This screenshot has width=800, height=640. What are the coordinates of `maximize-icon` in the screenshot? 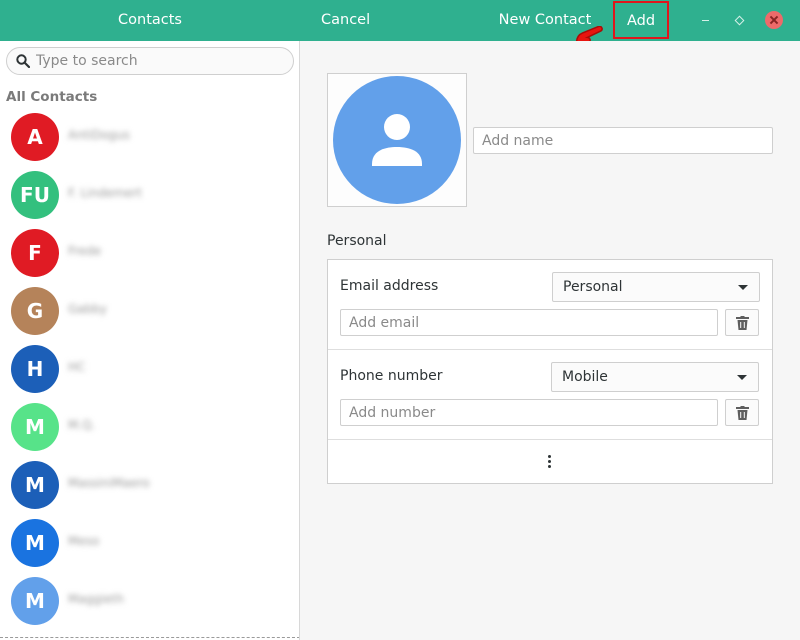 It's located at (739, 20).